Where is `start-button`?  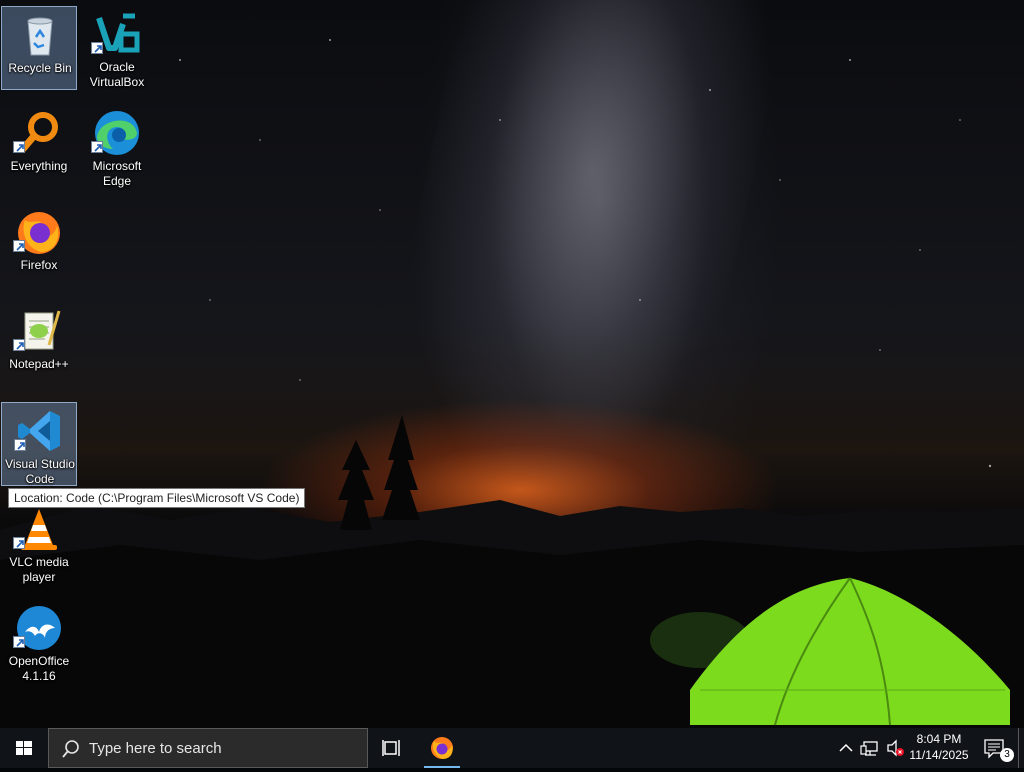 start-button is located at coordinates (24, 748).